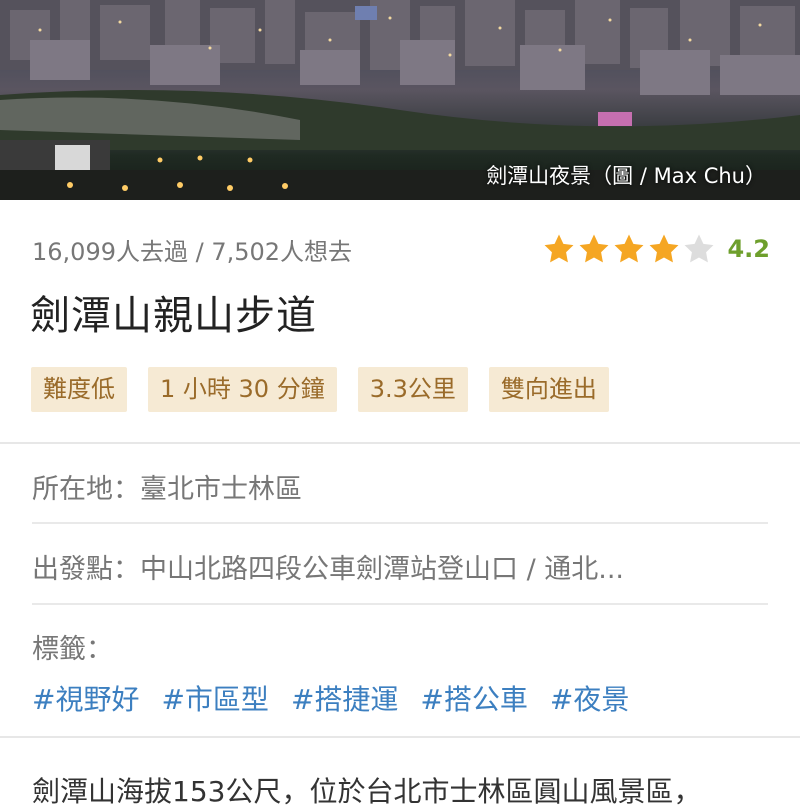 The width and height of the screenshot is (800, 810). I want to click on trail-description: 劍潭山海拔153公尺，位於台北市士林區圓山風景區，, so click(367, 791).